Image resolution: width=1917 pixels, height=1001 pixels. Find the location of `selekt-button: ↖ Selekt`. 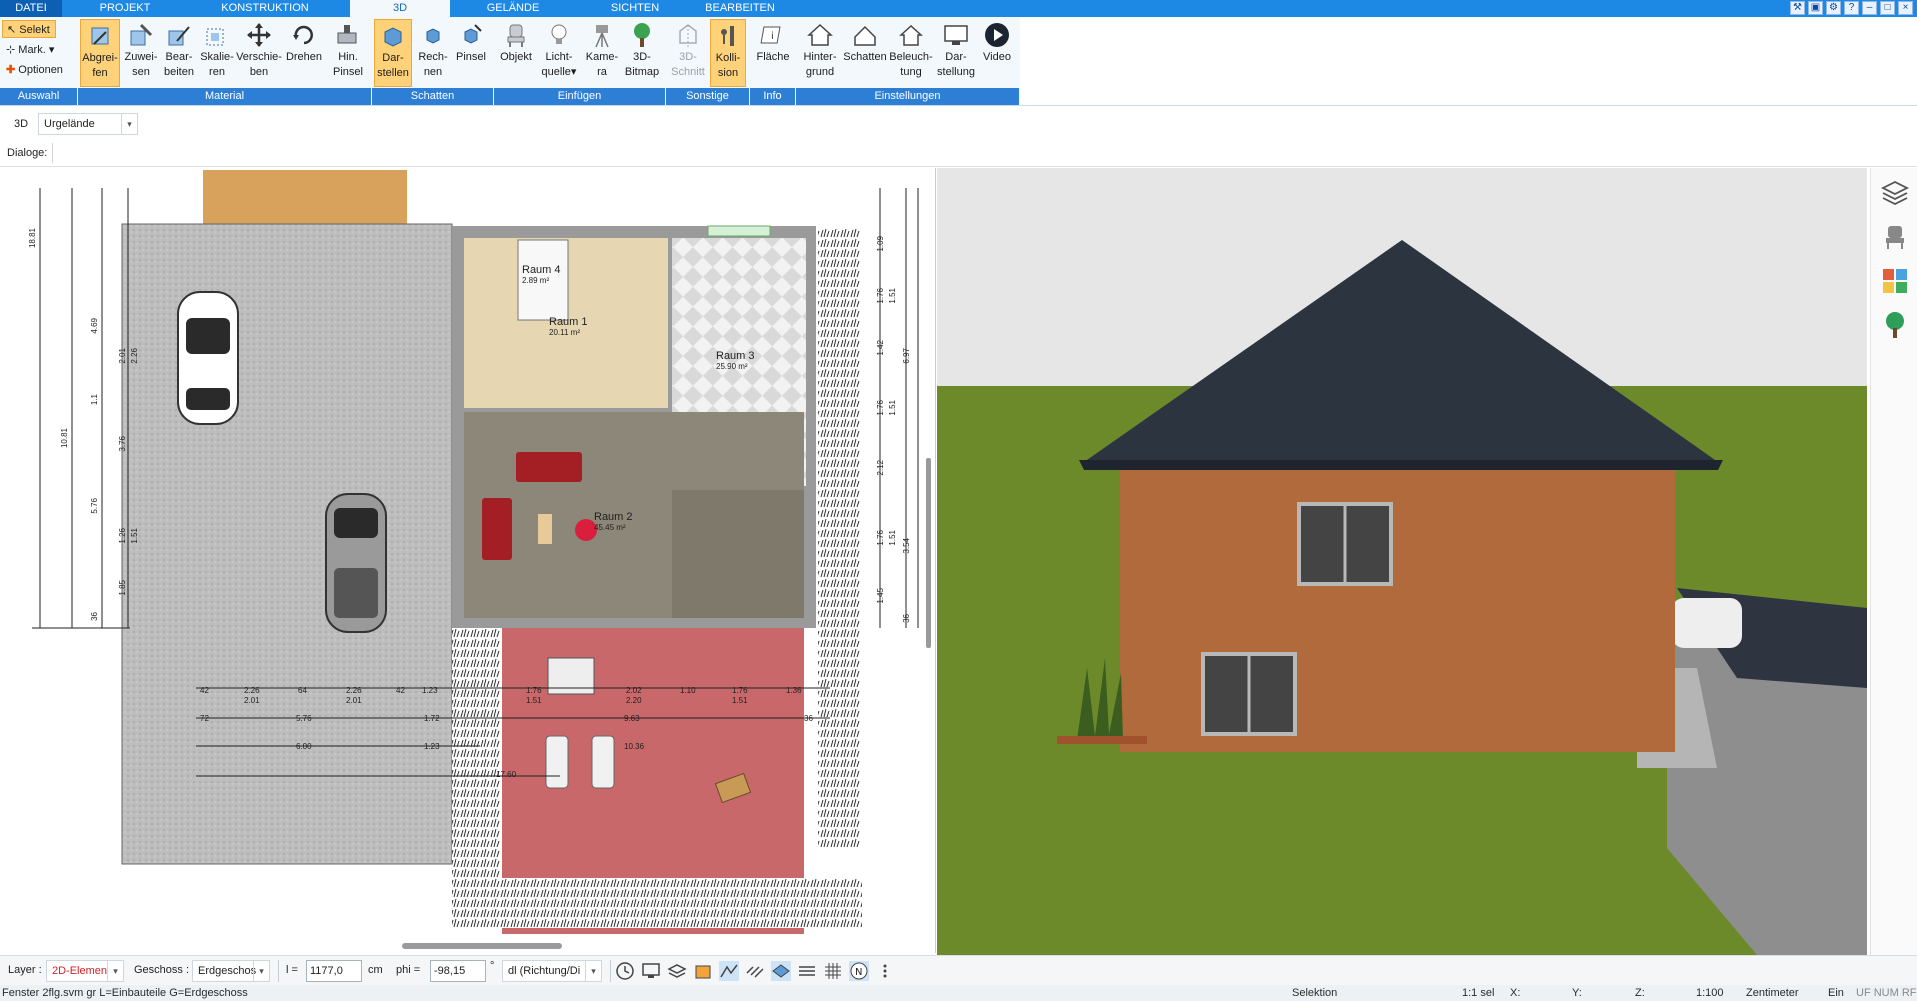

selekt-button: ↖ Selekt is located at coordinates (29, 29).